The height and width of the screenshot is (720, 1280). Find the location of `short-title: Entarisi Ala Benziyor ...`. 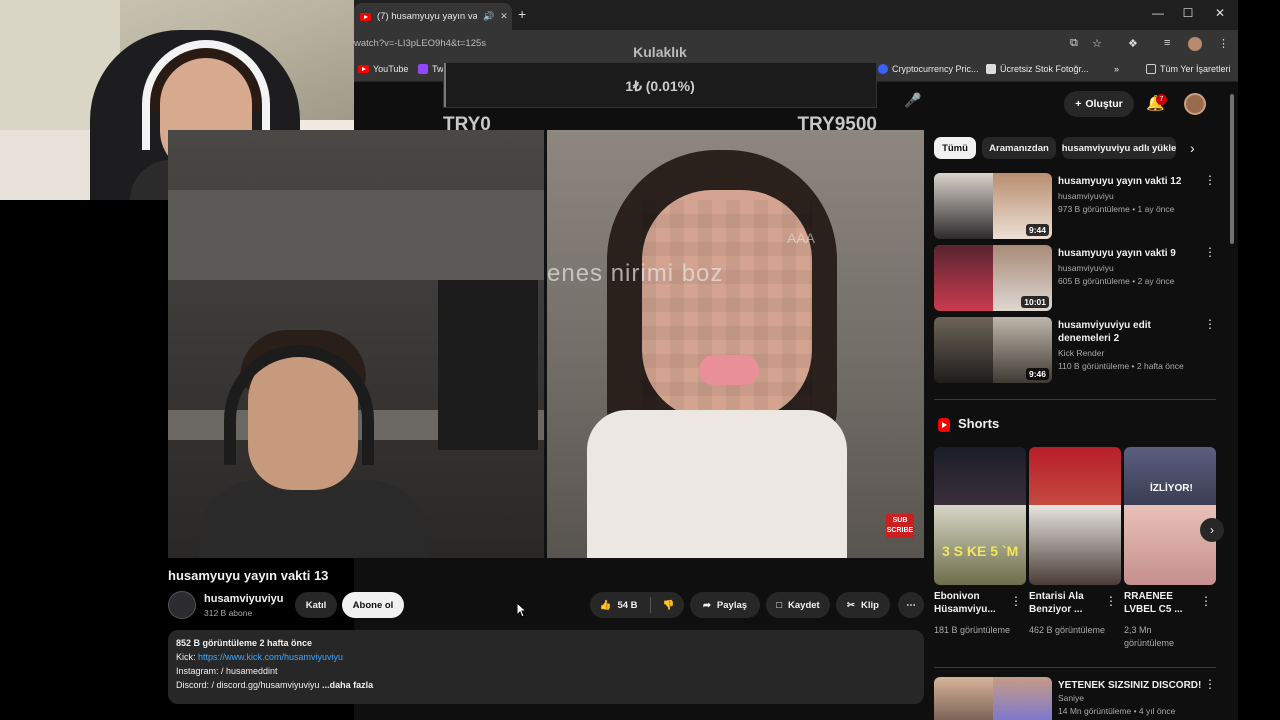

short-title: Entarisi Ala Benziyor ... is located at coordinates (1069, 603).